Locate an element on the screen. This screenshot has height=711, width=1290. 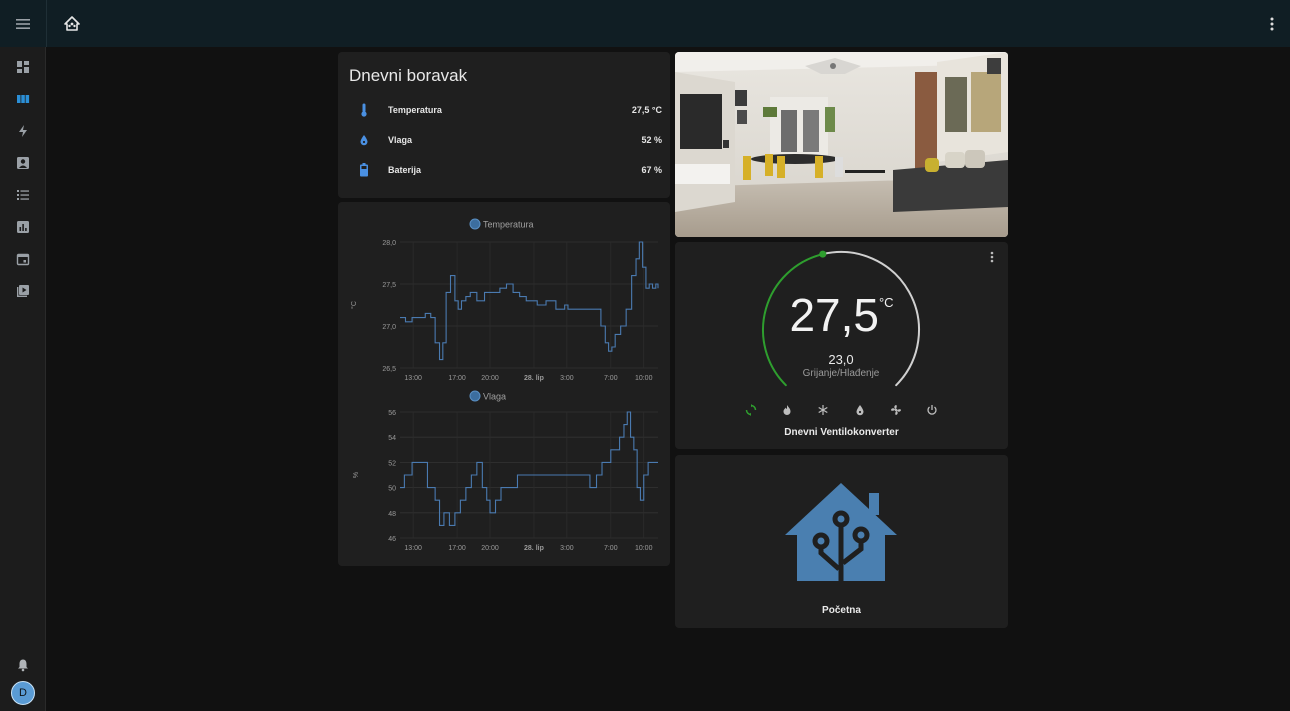
calendar-icon is located at coordinates (23, 259).